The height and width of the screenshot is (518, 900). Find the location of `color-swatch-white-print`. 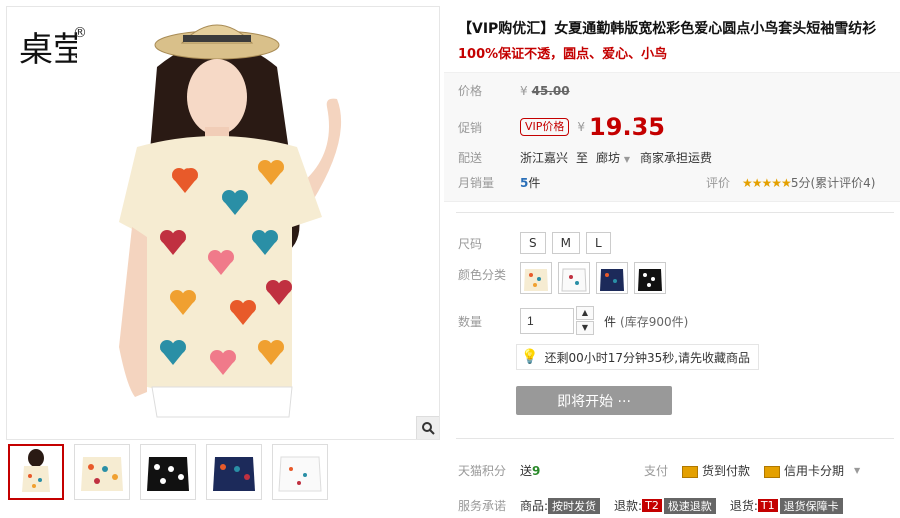

color-swatch-white-print is located at coordinates (574, 278).